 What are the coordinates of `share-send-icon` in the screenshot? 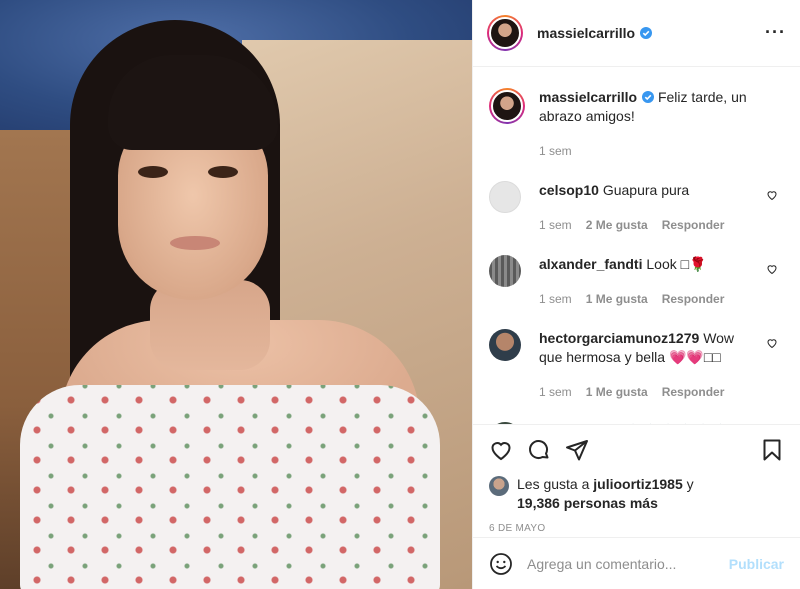 It's located at (577, 450).